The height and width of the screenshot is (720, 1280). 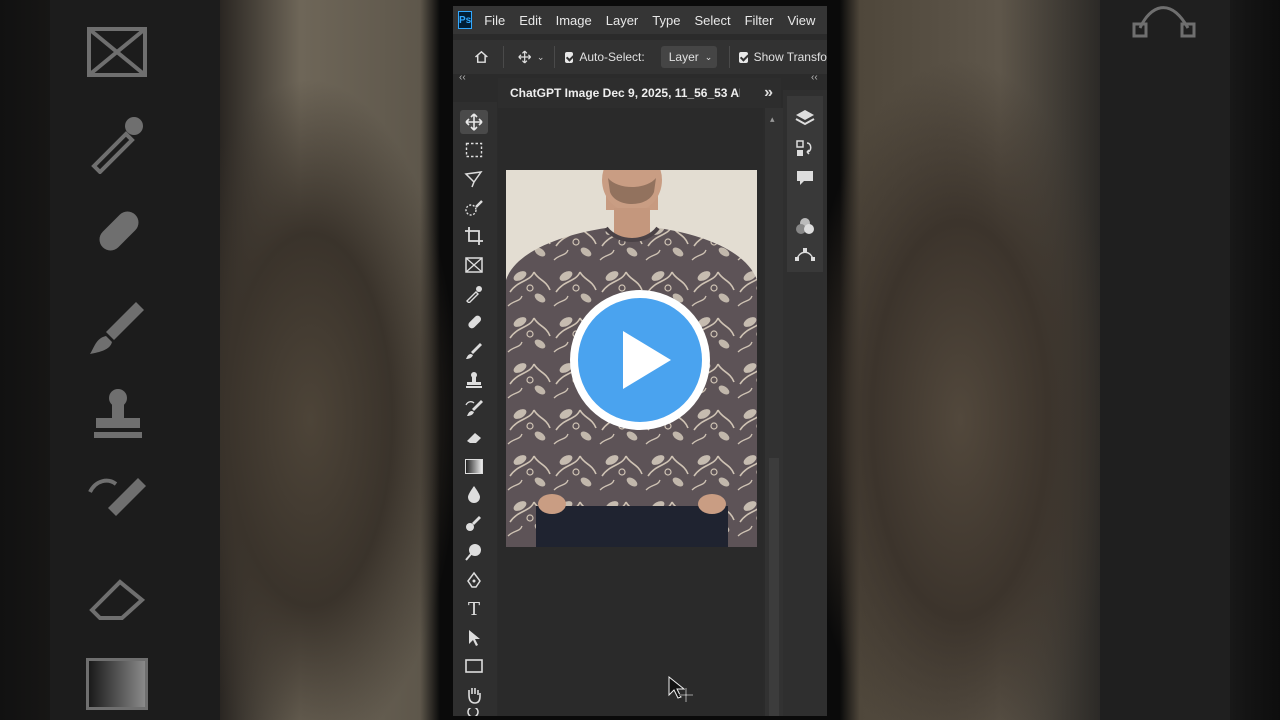 I want to click on channels-icon, so click(x=805, y=226).